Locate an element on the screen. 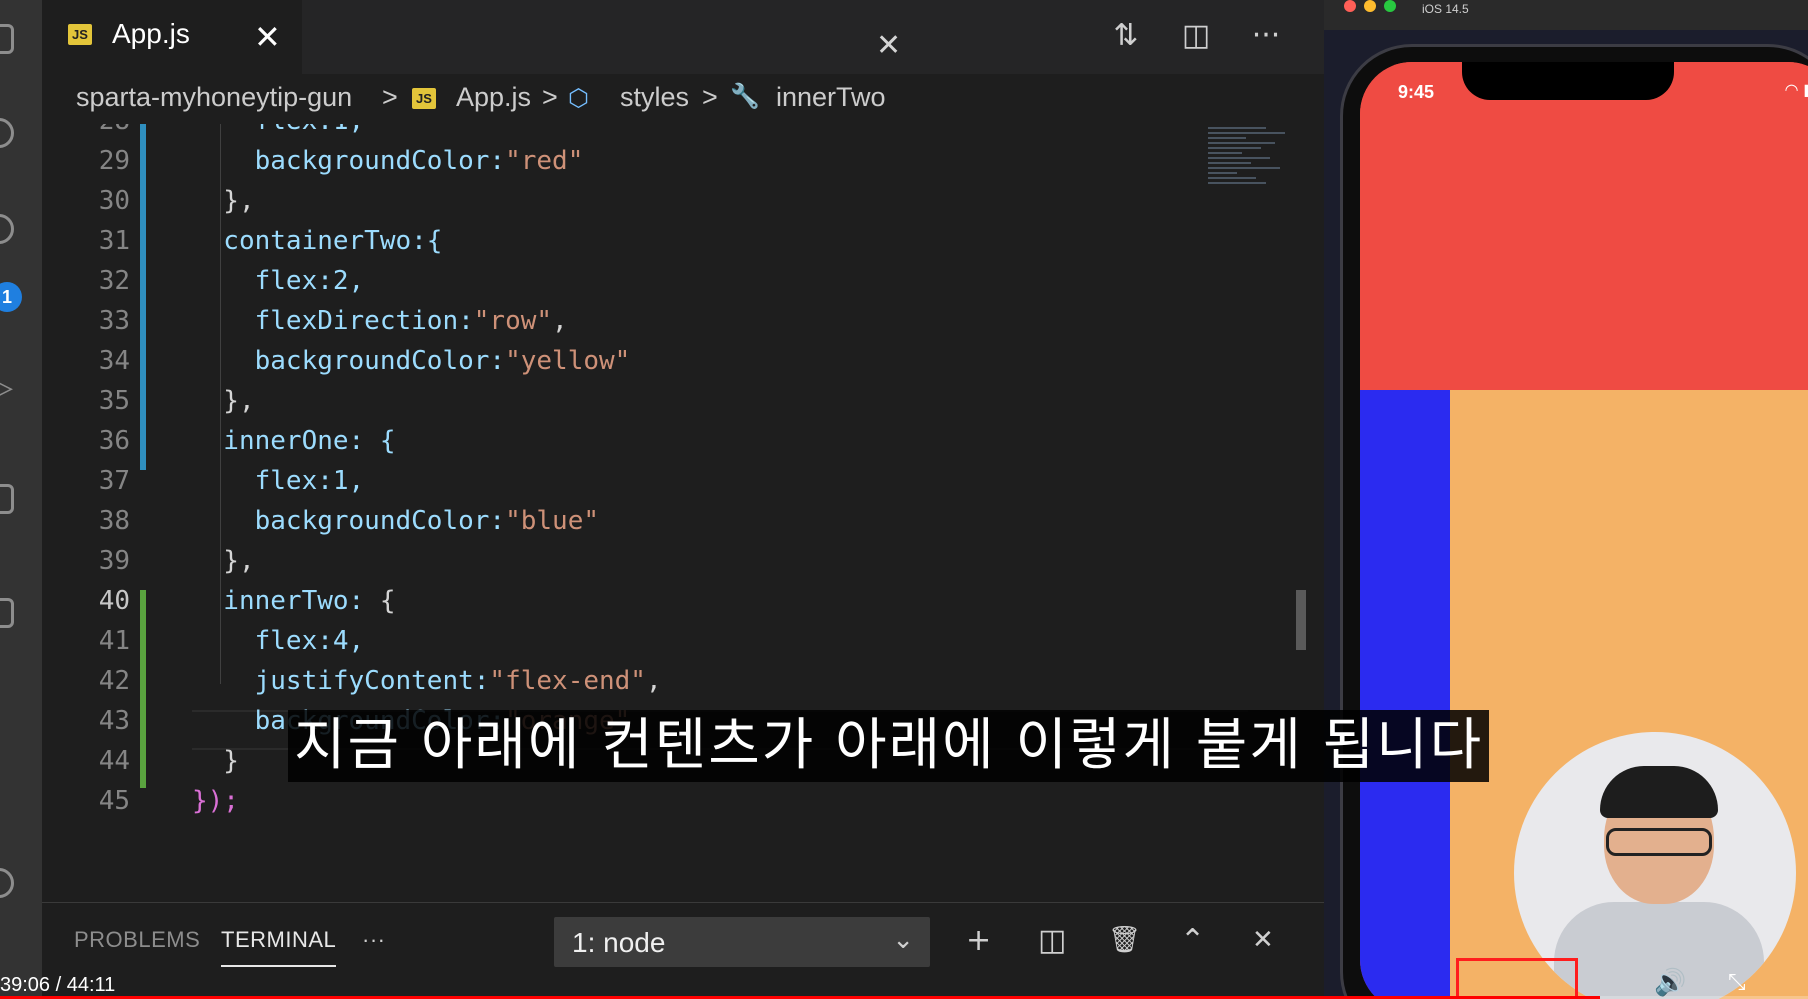 The height and width of the screenshot is (999, 1808). breadcrumb-file: App.js is located at coordinates (493, 97).